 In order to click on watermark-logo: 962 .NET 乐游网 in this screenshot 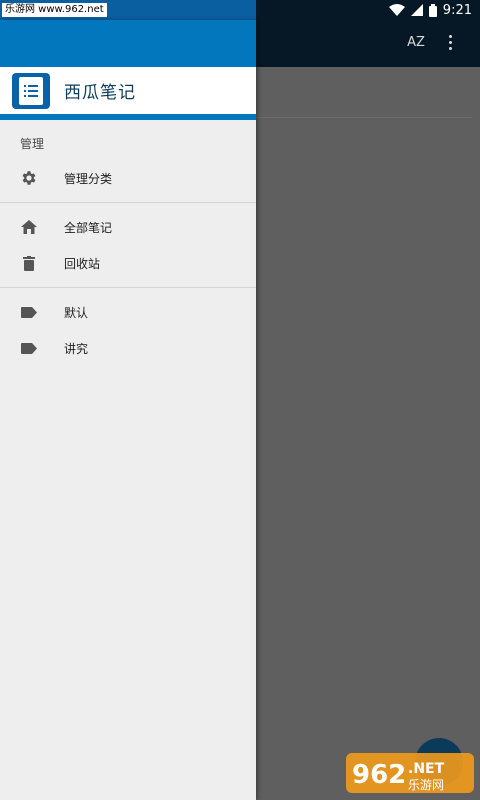, I will do `click(410, 773)`.